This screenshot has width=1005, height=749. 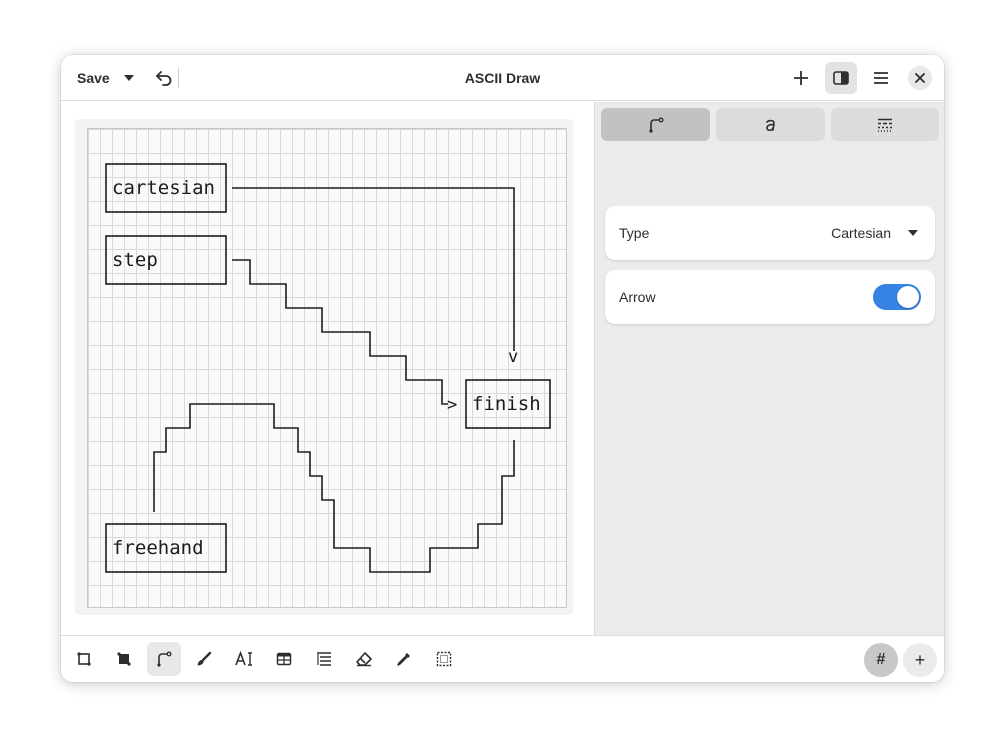 What do you see at coordinates (135, 260) in the screenshot?
I see `step-label: step` at bounding box center [135, 260].